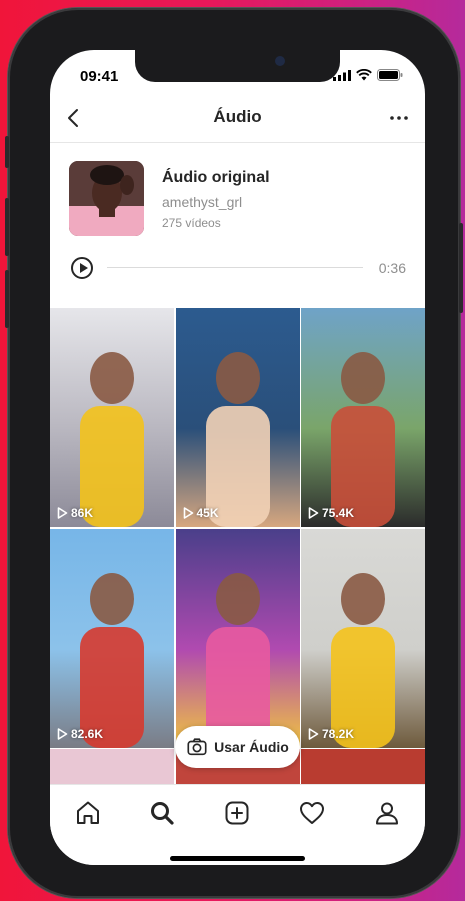 The height and width of the screenshot is (901, 465). I want to click on audio-progress-bar, so click(235, 267).